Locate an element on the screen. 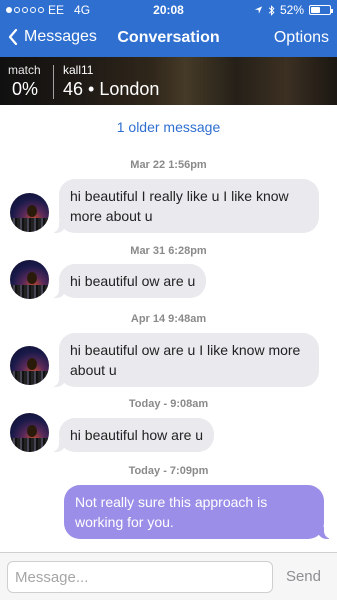  message-timestamp: Apr 14 9:48am is located at coordinates (168, 319).